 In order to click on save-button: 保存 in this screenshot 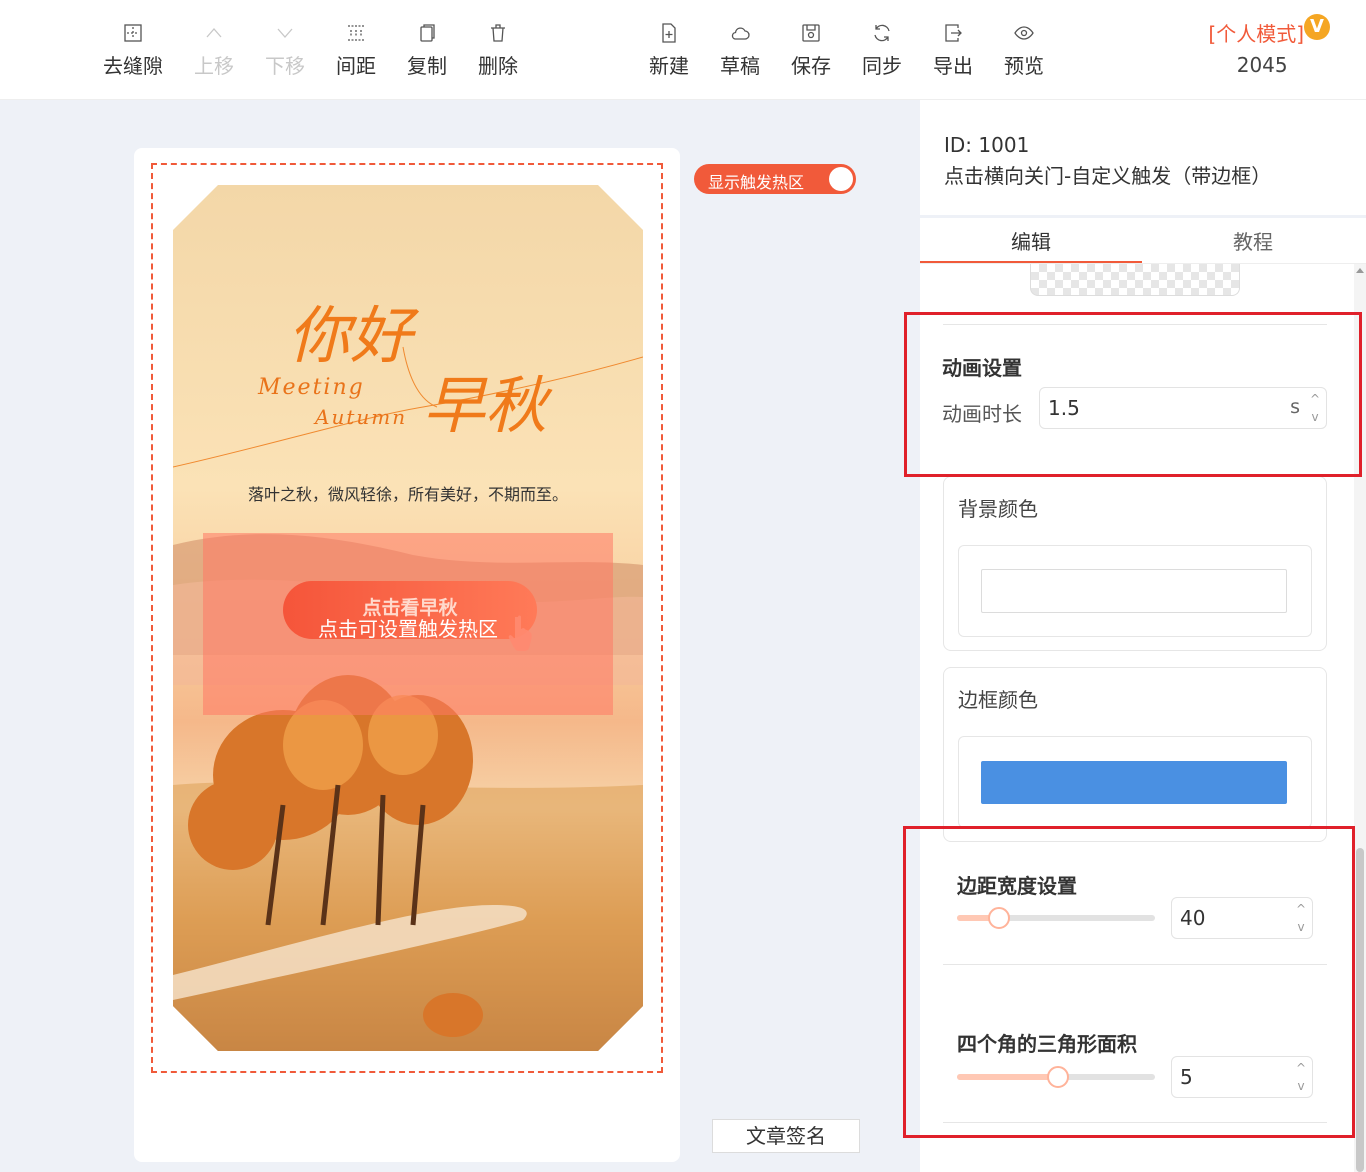, I will do `click(811, 48)`.